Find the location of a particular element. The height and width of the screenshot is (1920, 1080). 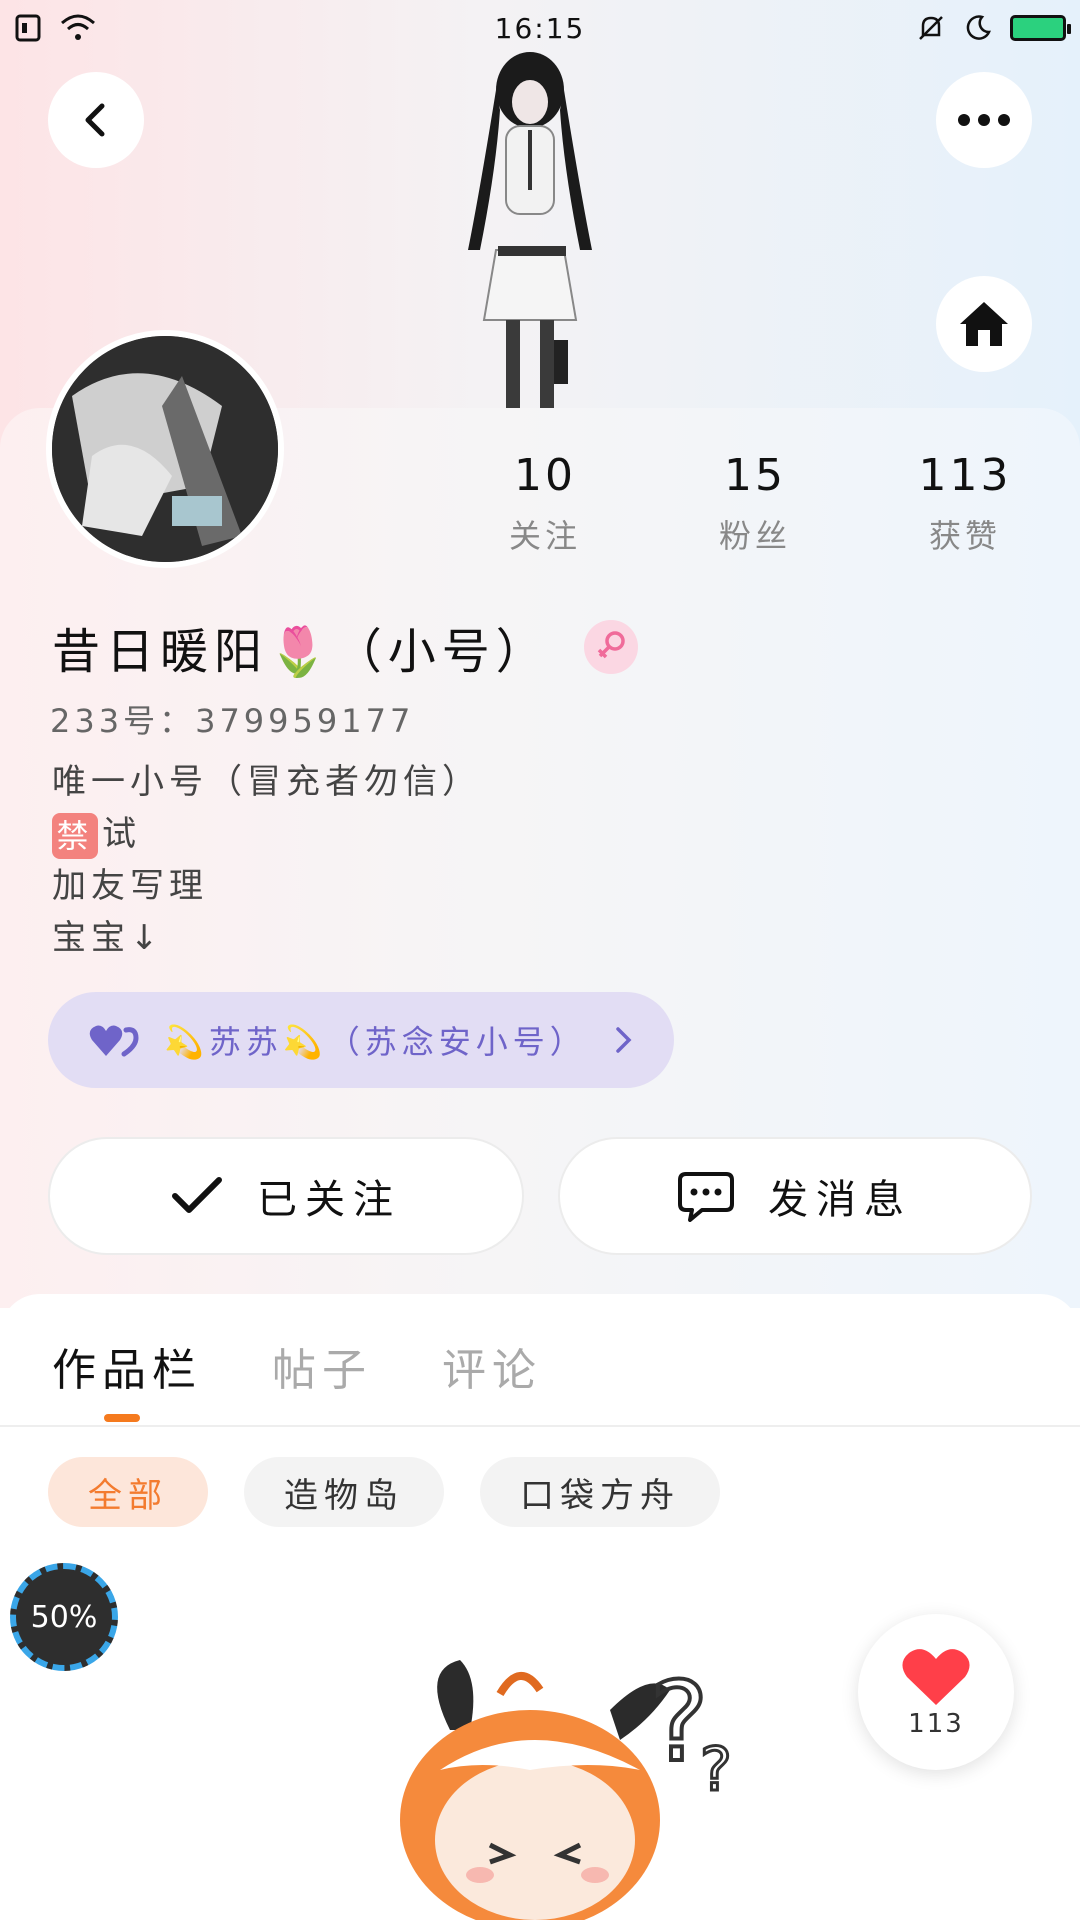

username-row: 昔日暖阳🌷（小号） is located at coordinates (345, 647).